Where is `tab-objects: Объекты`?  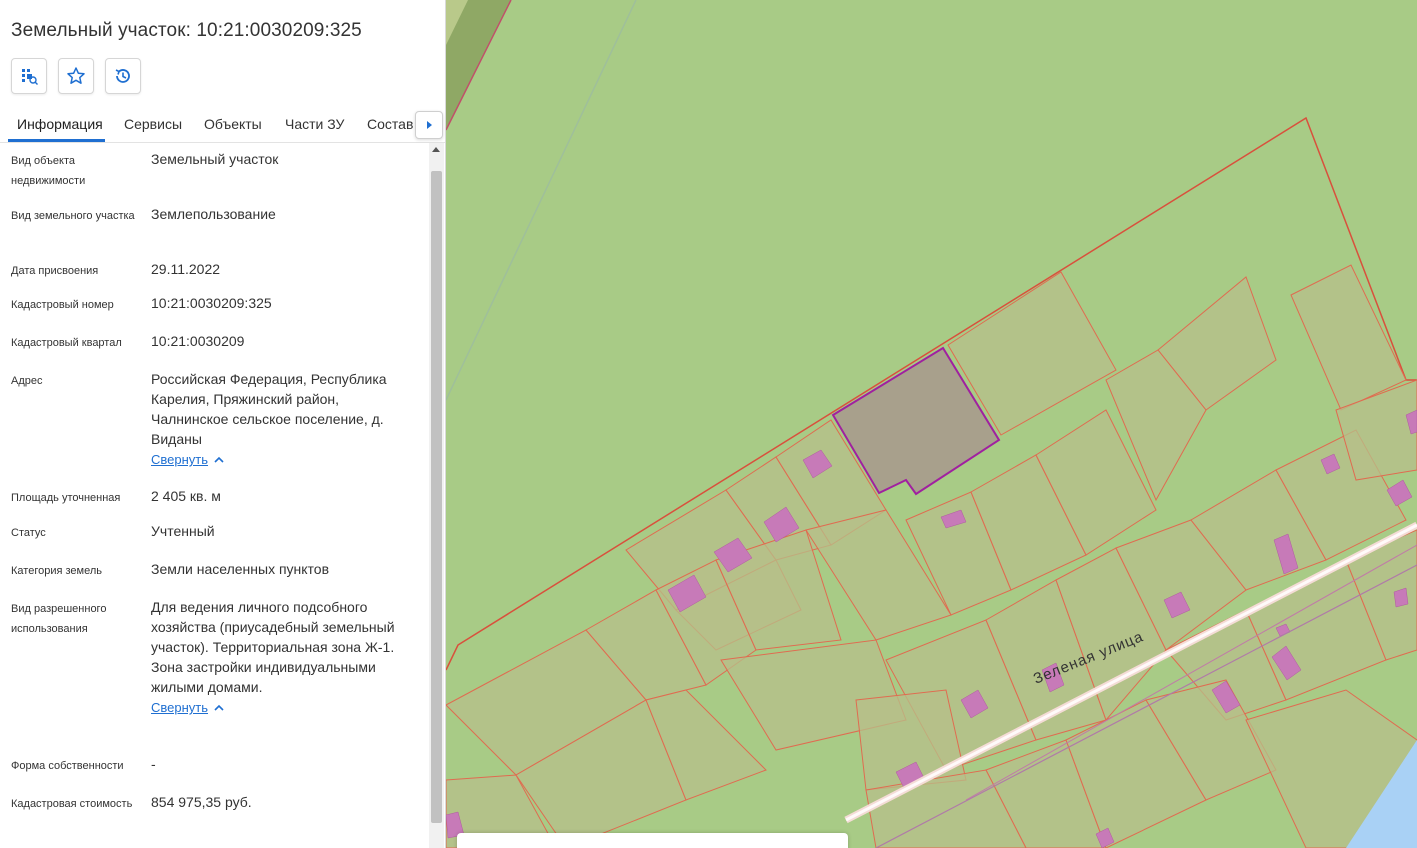
tab-objects: Объекты is located at coordinates (233, 124).